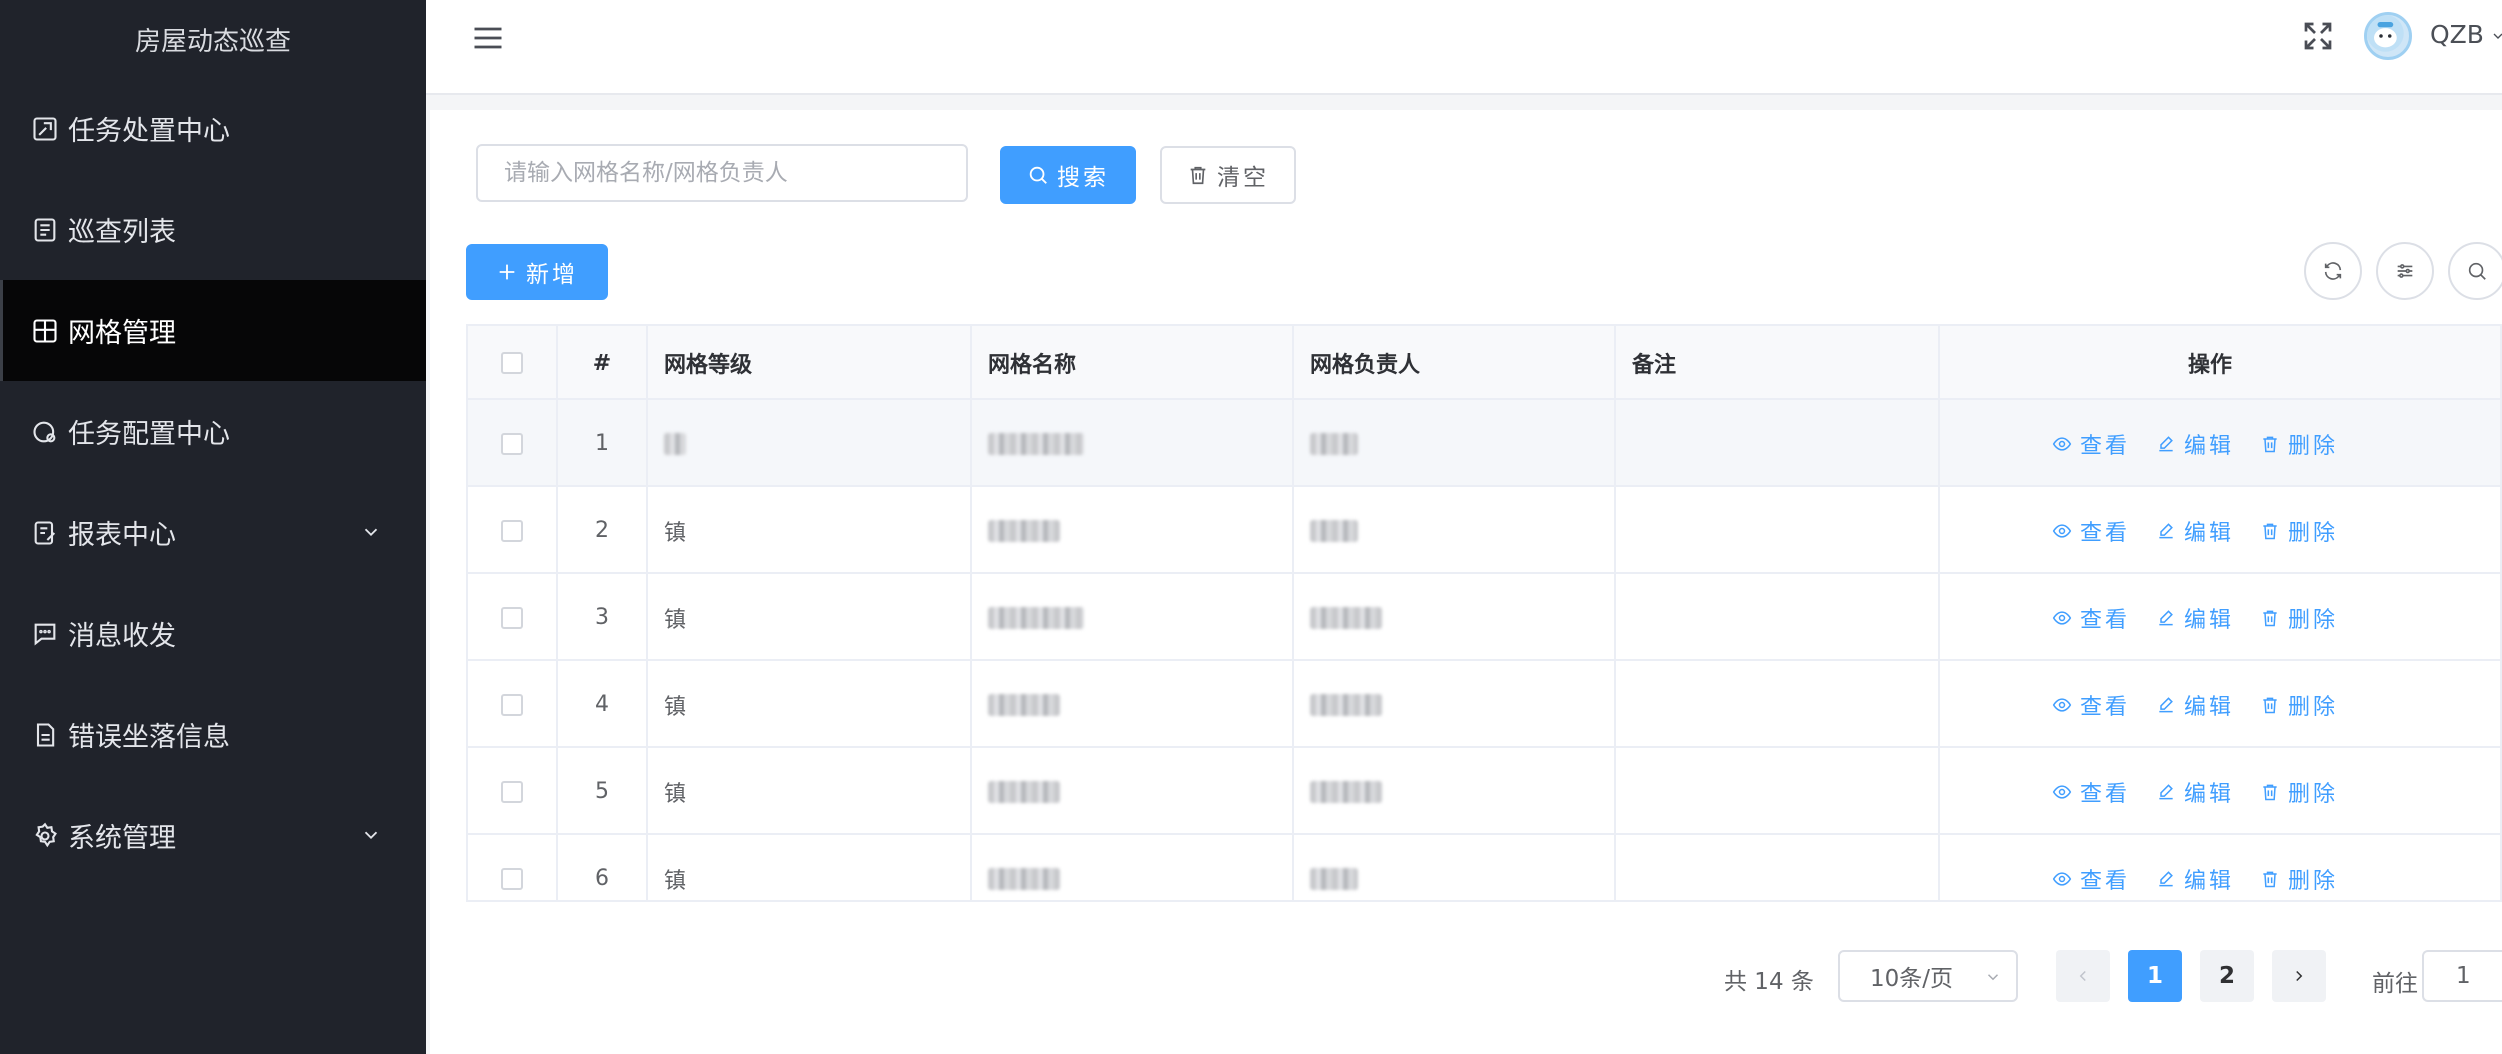 This screenshot has height=1054, width=2502. I want to click on message-icon, so click(45, 634).